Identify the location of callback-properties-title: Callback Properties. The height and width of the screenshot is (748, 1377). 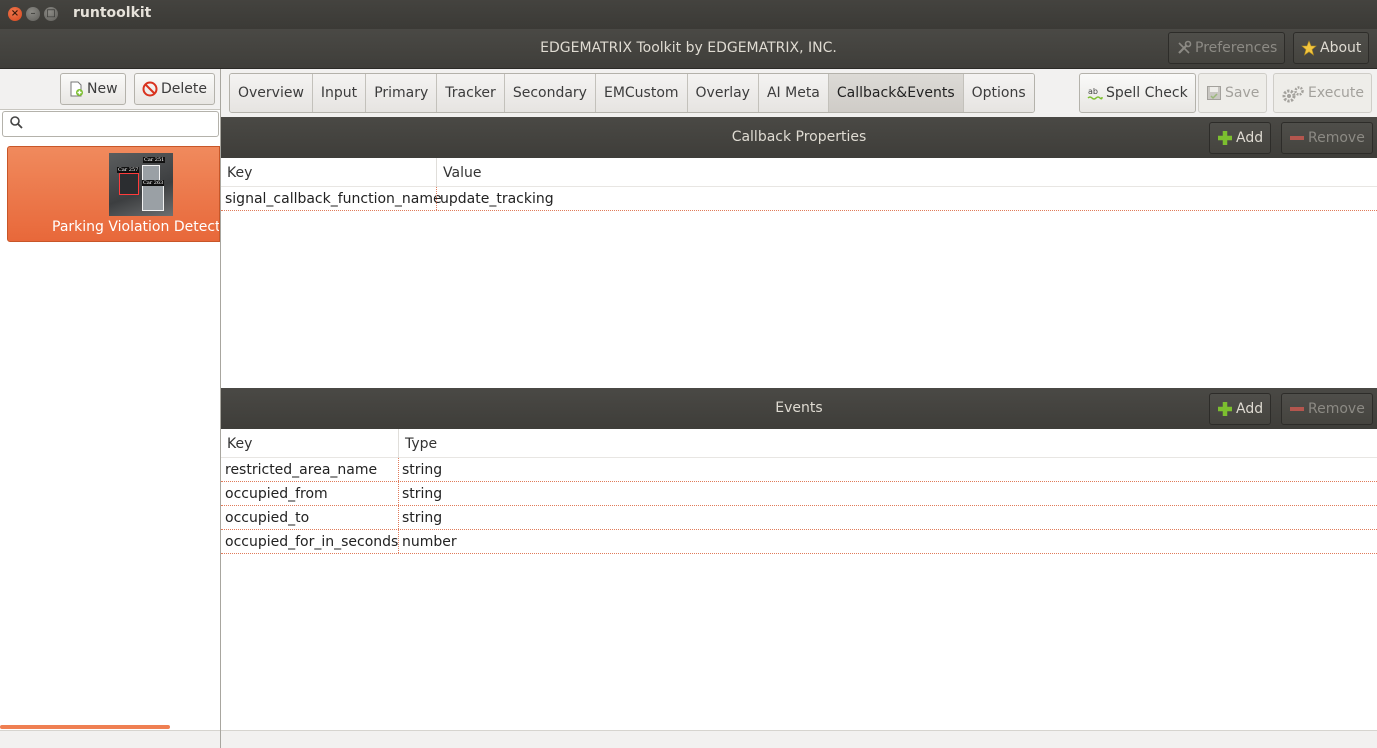
(799, 137).